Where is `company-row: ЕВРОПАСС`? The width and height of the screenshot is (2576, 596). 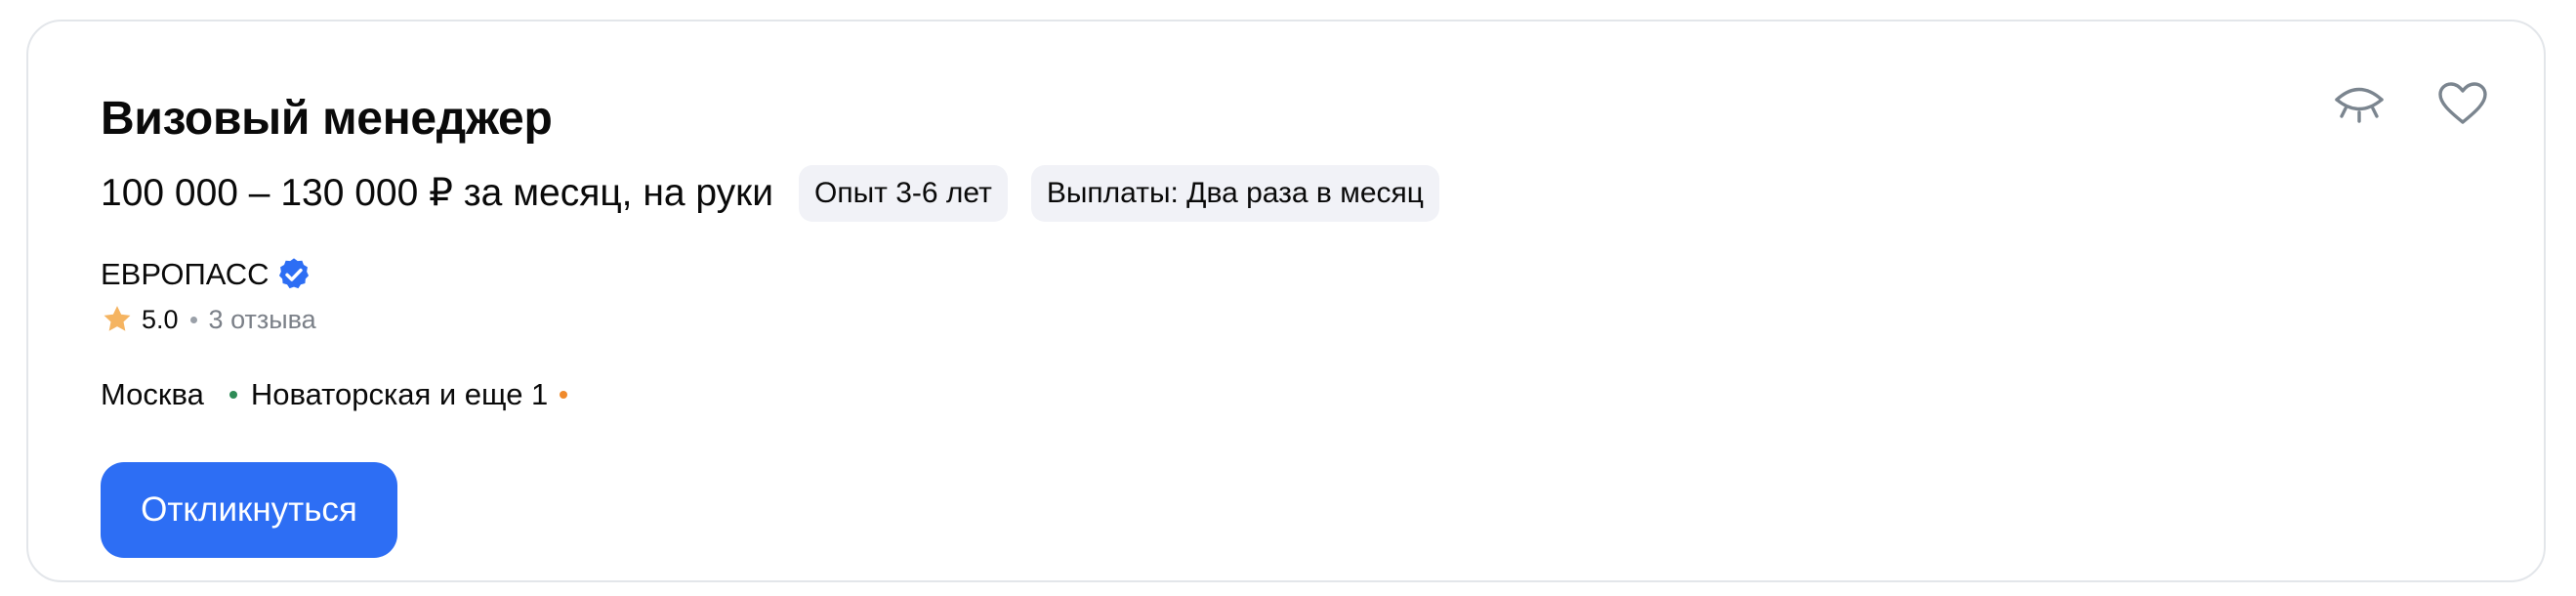
company-row: ЕВРОПАСС is located at coordinates (206, 274).